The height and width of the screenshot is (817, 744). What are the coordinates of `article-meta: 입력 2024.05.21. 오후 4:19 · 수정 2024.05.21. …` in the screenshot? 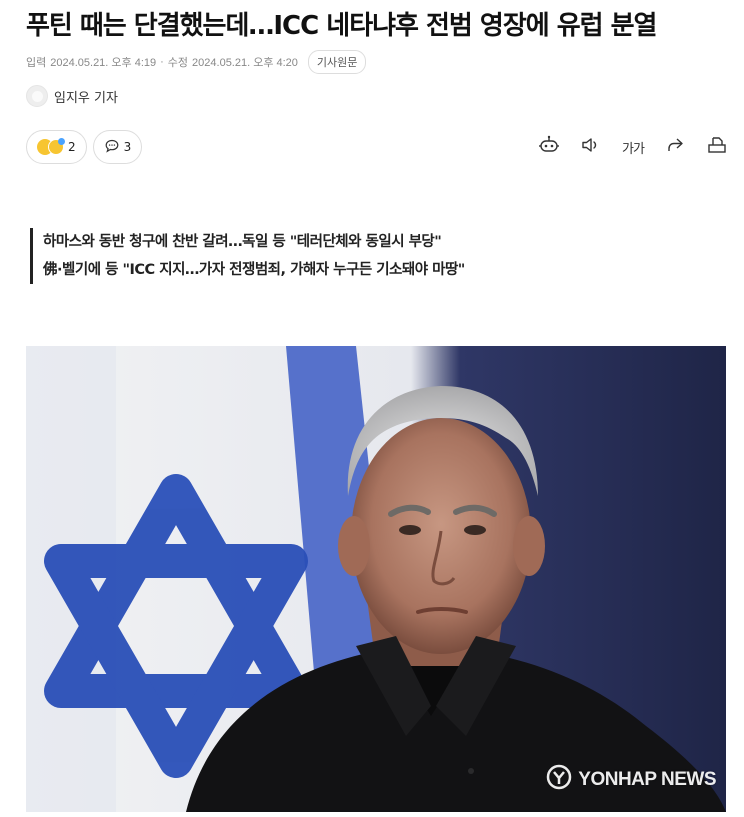 It's located at (196, 62).